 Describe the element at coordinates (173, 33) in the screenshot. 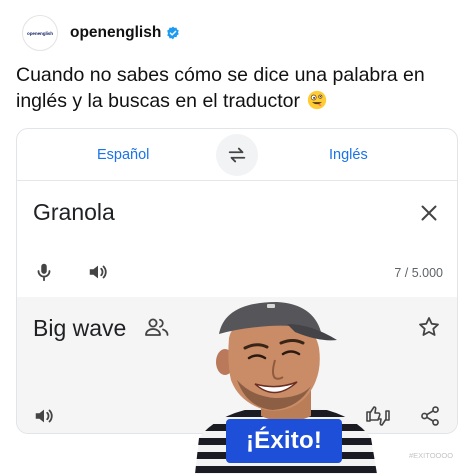

I see `verified-badge-icon` at that location.